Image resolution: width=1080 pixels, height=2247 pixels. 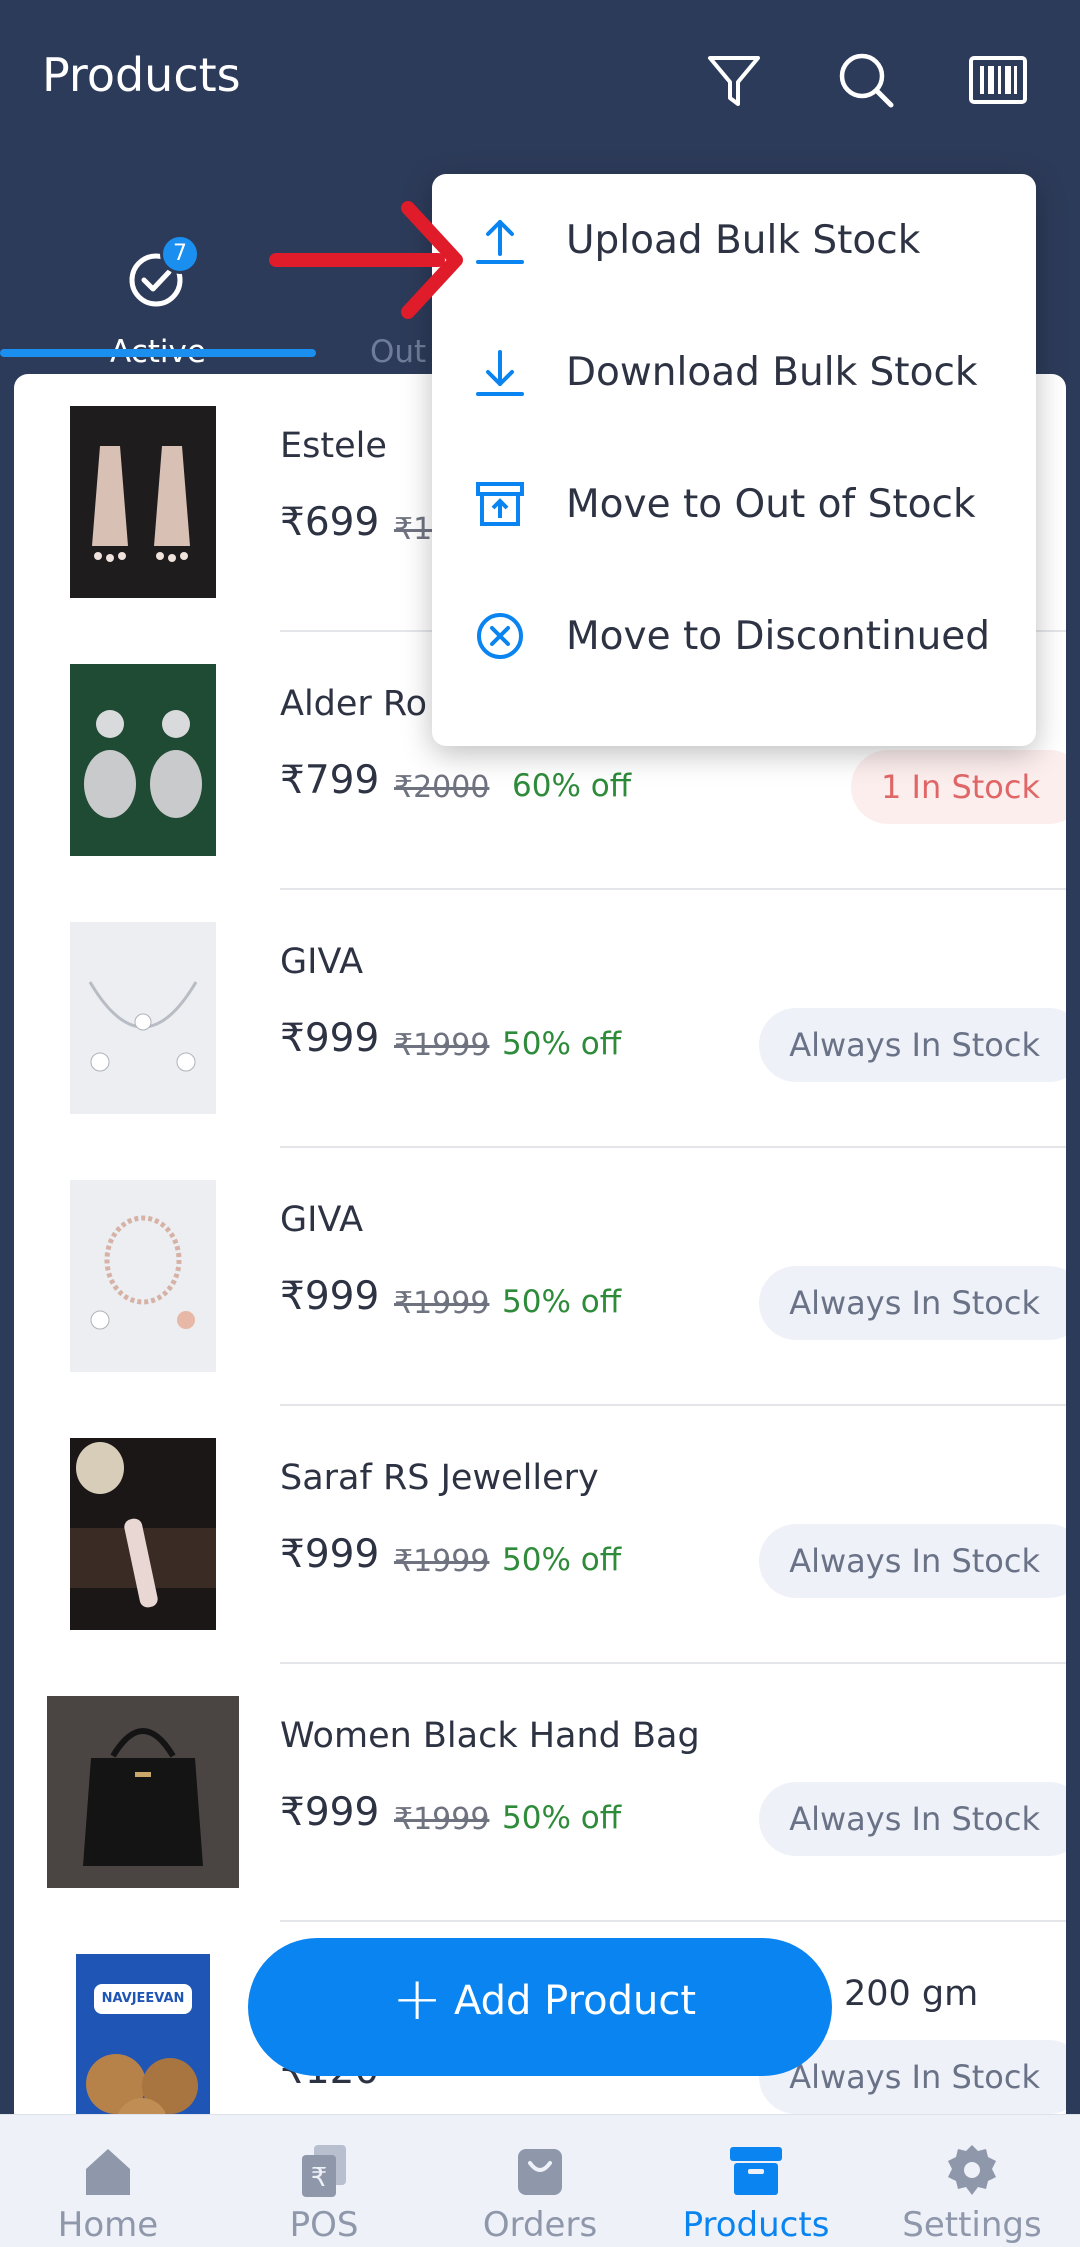 I want to click on nav-item-home: Home, so click(x=108, y=2181).